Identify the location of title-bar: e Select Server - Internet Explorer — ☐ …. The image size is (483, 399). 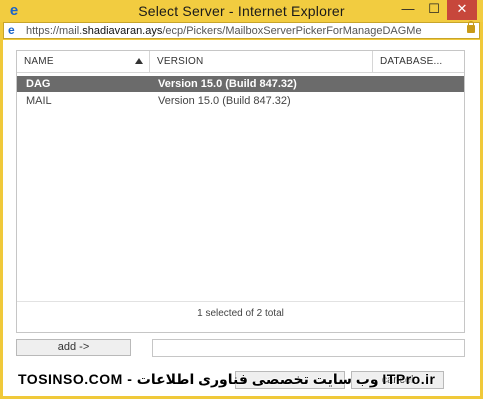
(241, 11).